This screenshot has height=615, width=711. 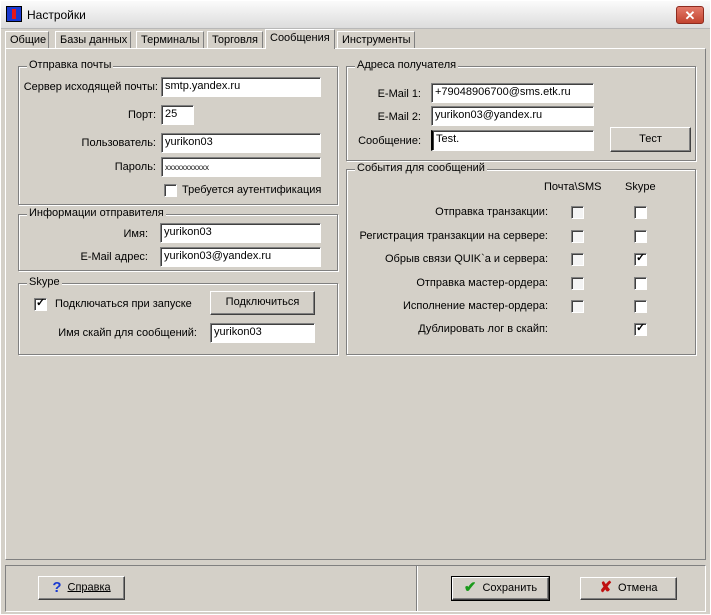 I want to click on skype-connect-checkbox: ✓, so click(x=40, y=304).